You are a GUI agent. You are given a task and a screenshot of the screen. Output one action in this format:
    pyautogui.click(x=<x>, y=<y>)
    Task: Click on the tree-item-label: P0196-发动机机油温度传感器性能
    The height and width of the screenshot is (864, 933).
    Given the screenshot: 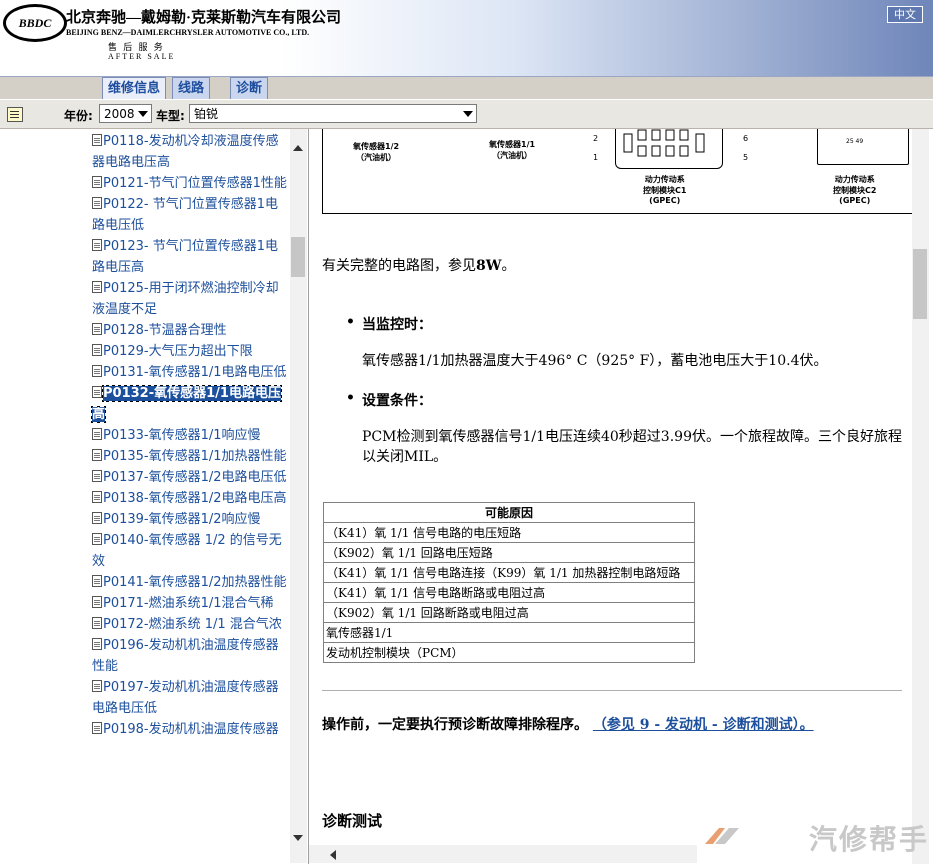 What is the action you would take?
    pyautogui.click(x=185, y=656)
    